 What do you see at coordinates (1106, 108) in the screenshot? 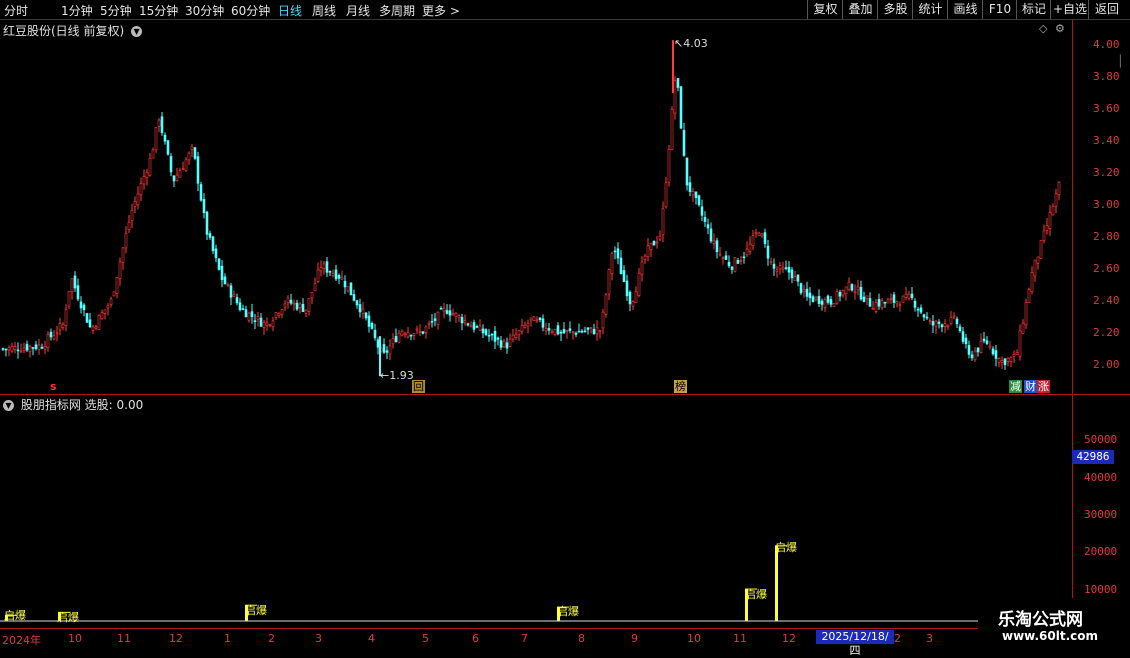
I see `price-tick: 3.60` at bounding box center [1106, 108].